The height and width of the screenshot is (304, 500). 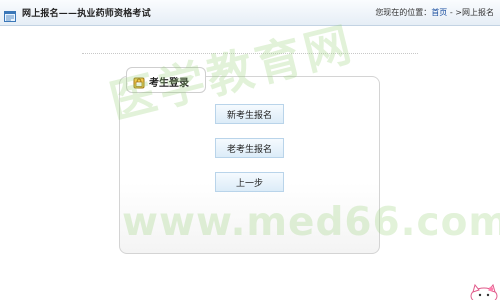 I want to click on top-header-bar: 网上报名——执业药师资格考试 您现在的位置：首页 - >网上报名, so click(x=250, y=13).